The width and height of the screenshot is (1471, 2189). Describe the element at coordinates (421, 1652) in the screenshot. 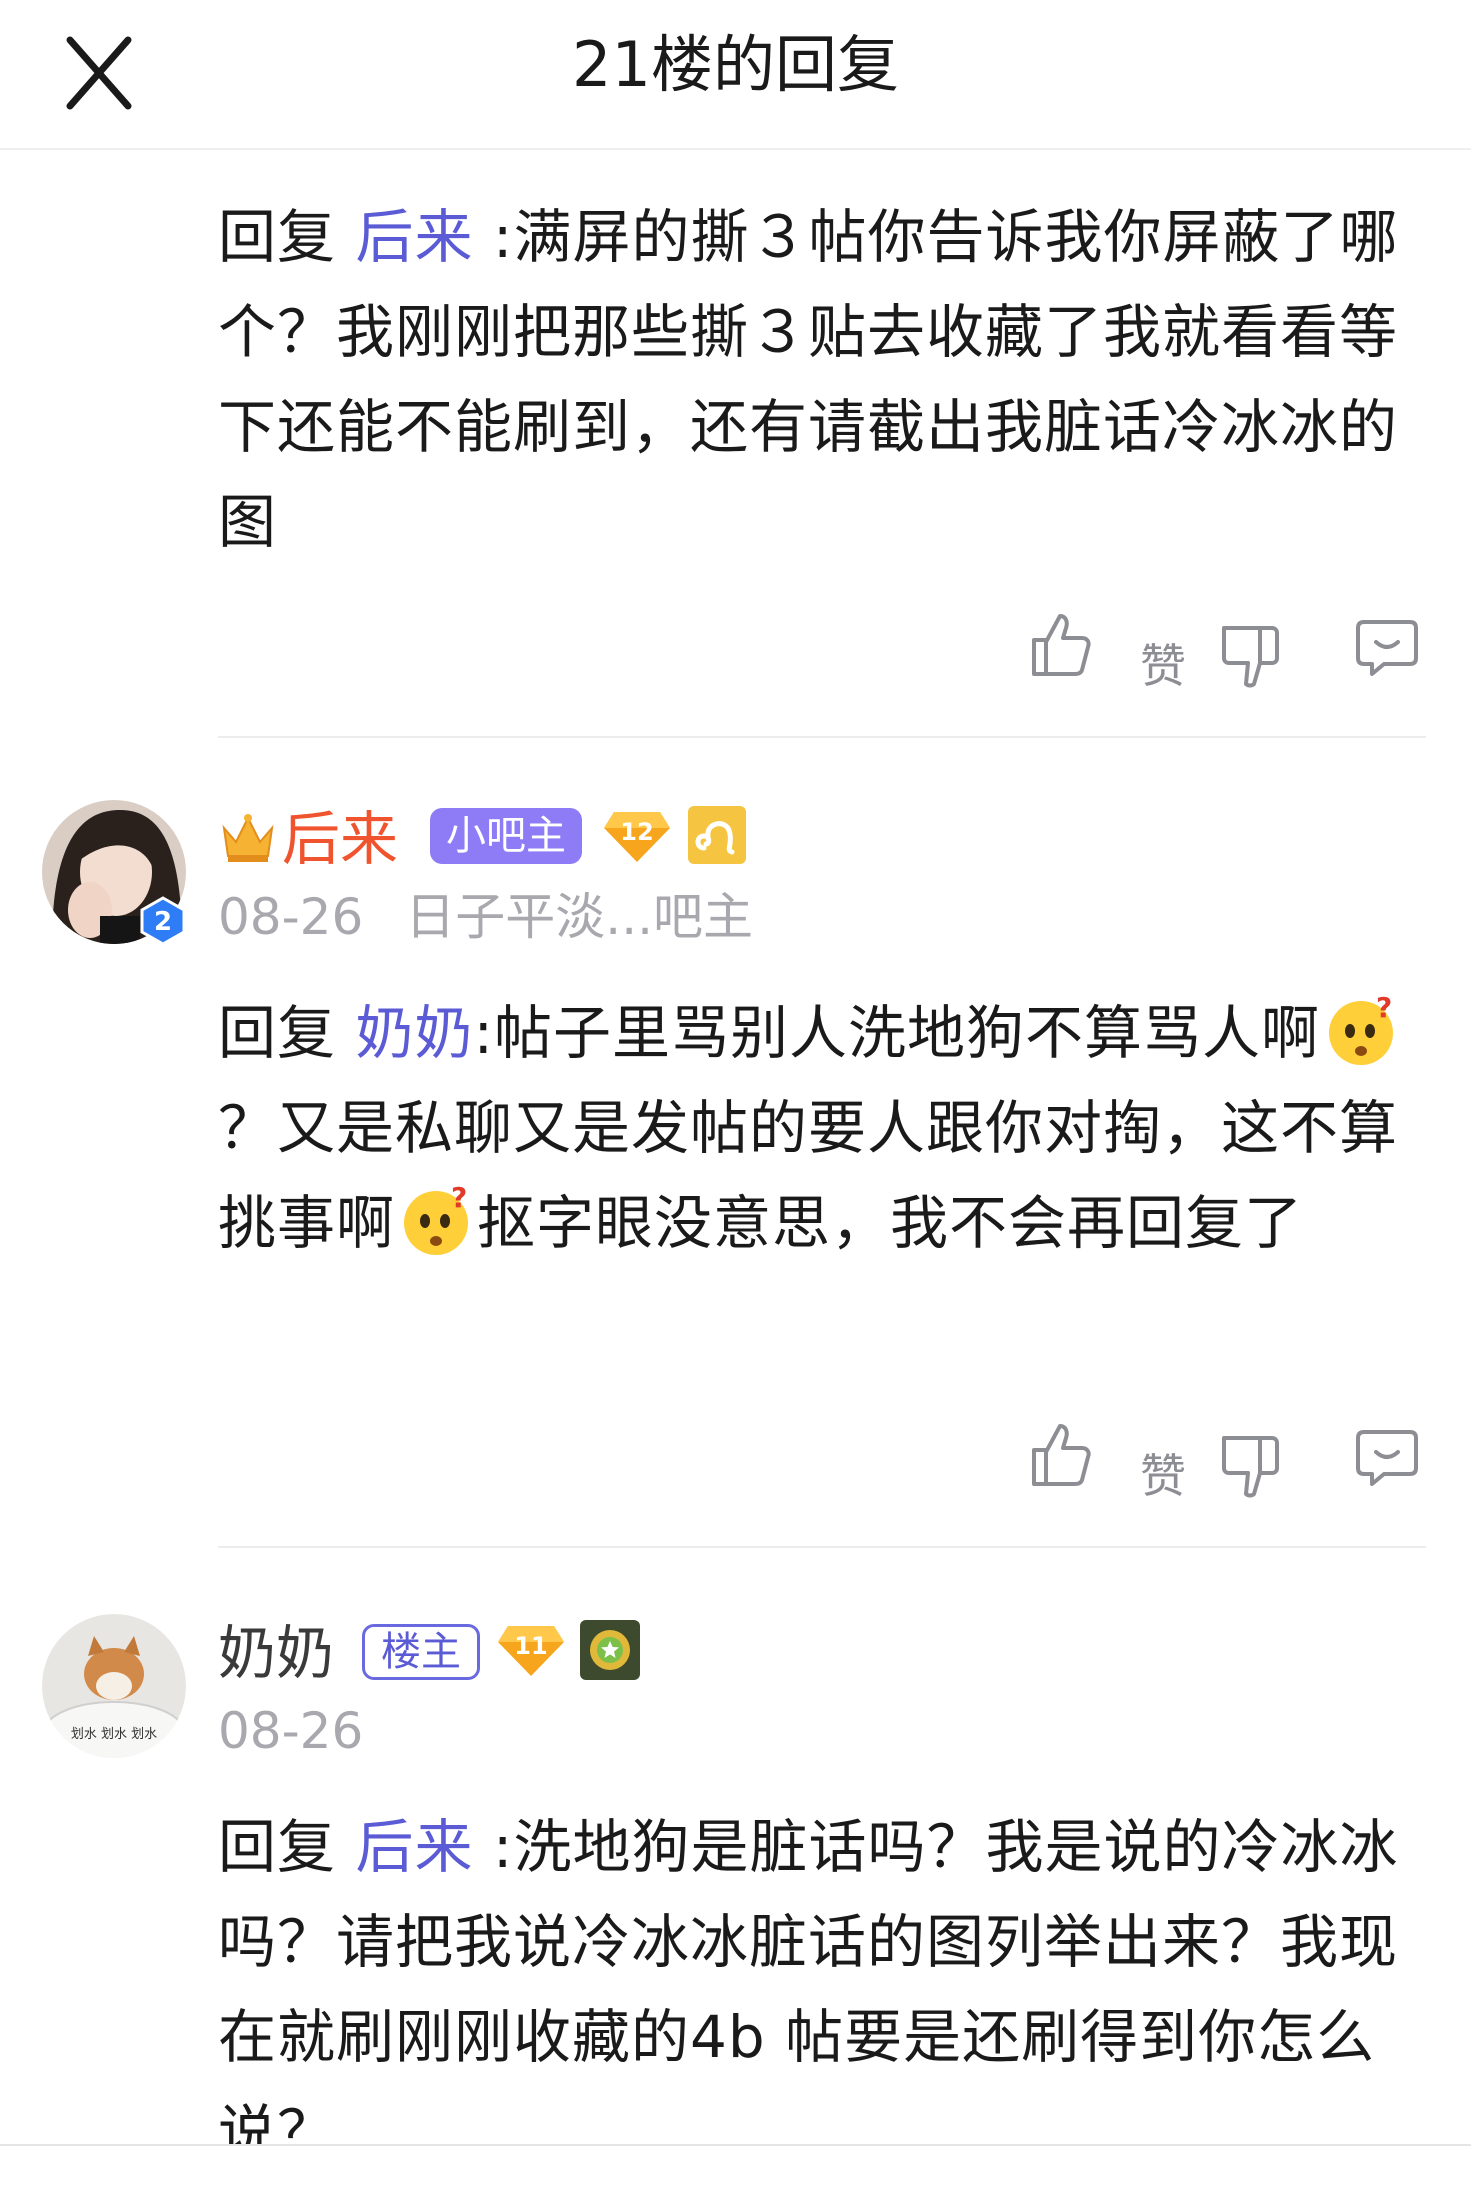

I see `role-tag: 楼主` at that location.